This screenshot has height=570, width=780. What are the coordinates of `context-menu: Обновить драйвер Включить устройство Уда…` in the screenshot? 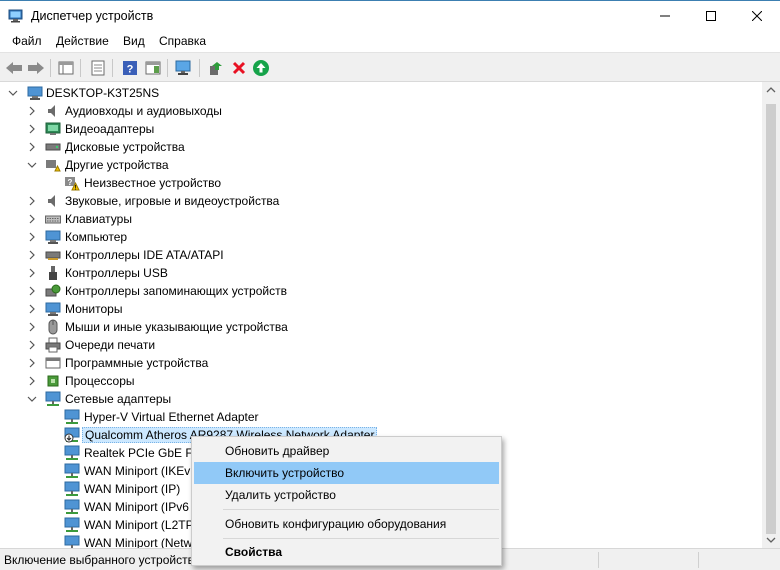 It's located at (346, 501).